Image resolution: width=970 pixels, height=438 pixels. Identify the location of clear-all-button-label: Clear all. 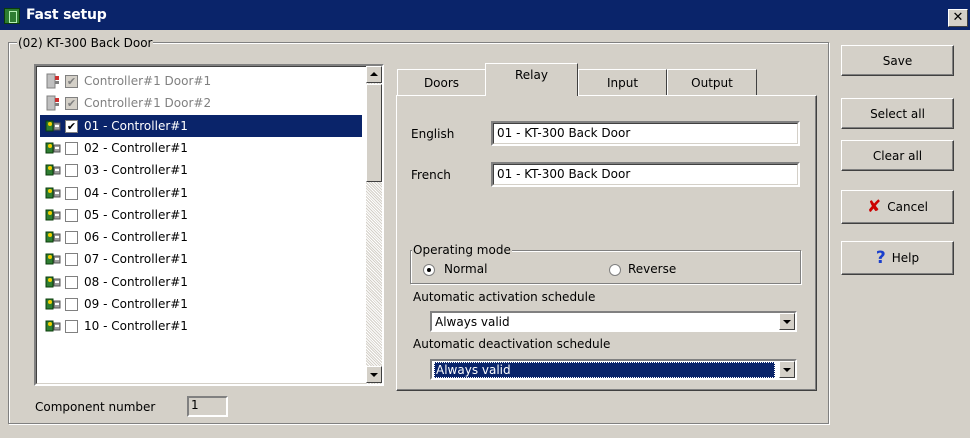
(897, 155).